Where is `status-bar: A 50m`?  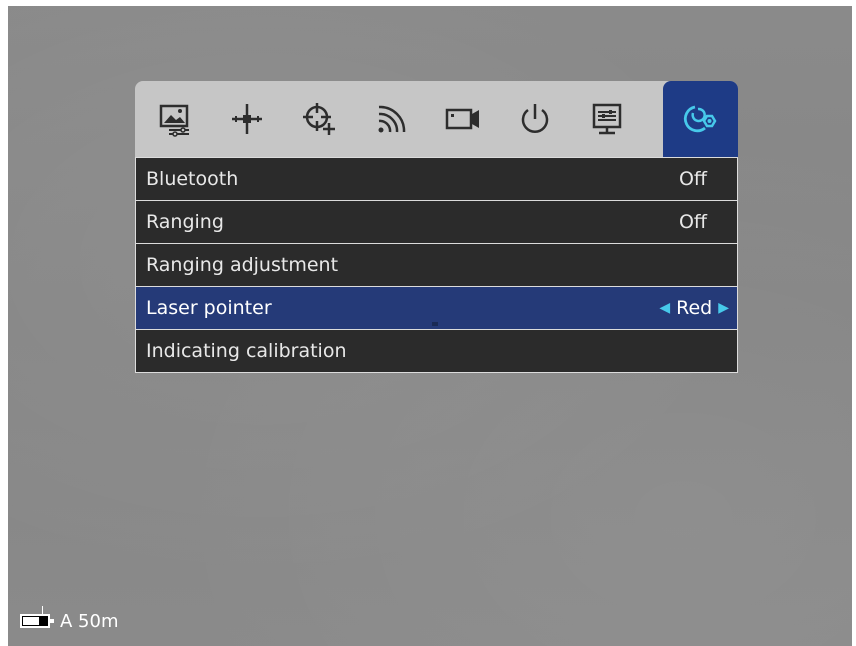 status-bar: A 50m is located at coordinates (69, 621).